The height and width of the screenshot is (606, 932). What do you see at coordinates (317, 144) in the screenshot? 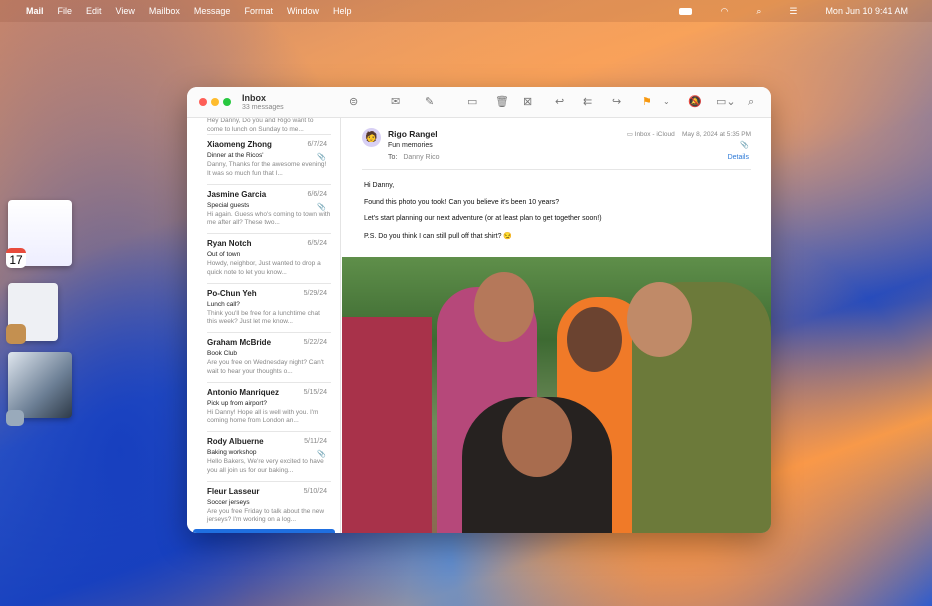
I see `message-date: 6/7/24` at bounding box center [317, 144].